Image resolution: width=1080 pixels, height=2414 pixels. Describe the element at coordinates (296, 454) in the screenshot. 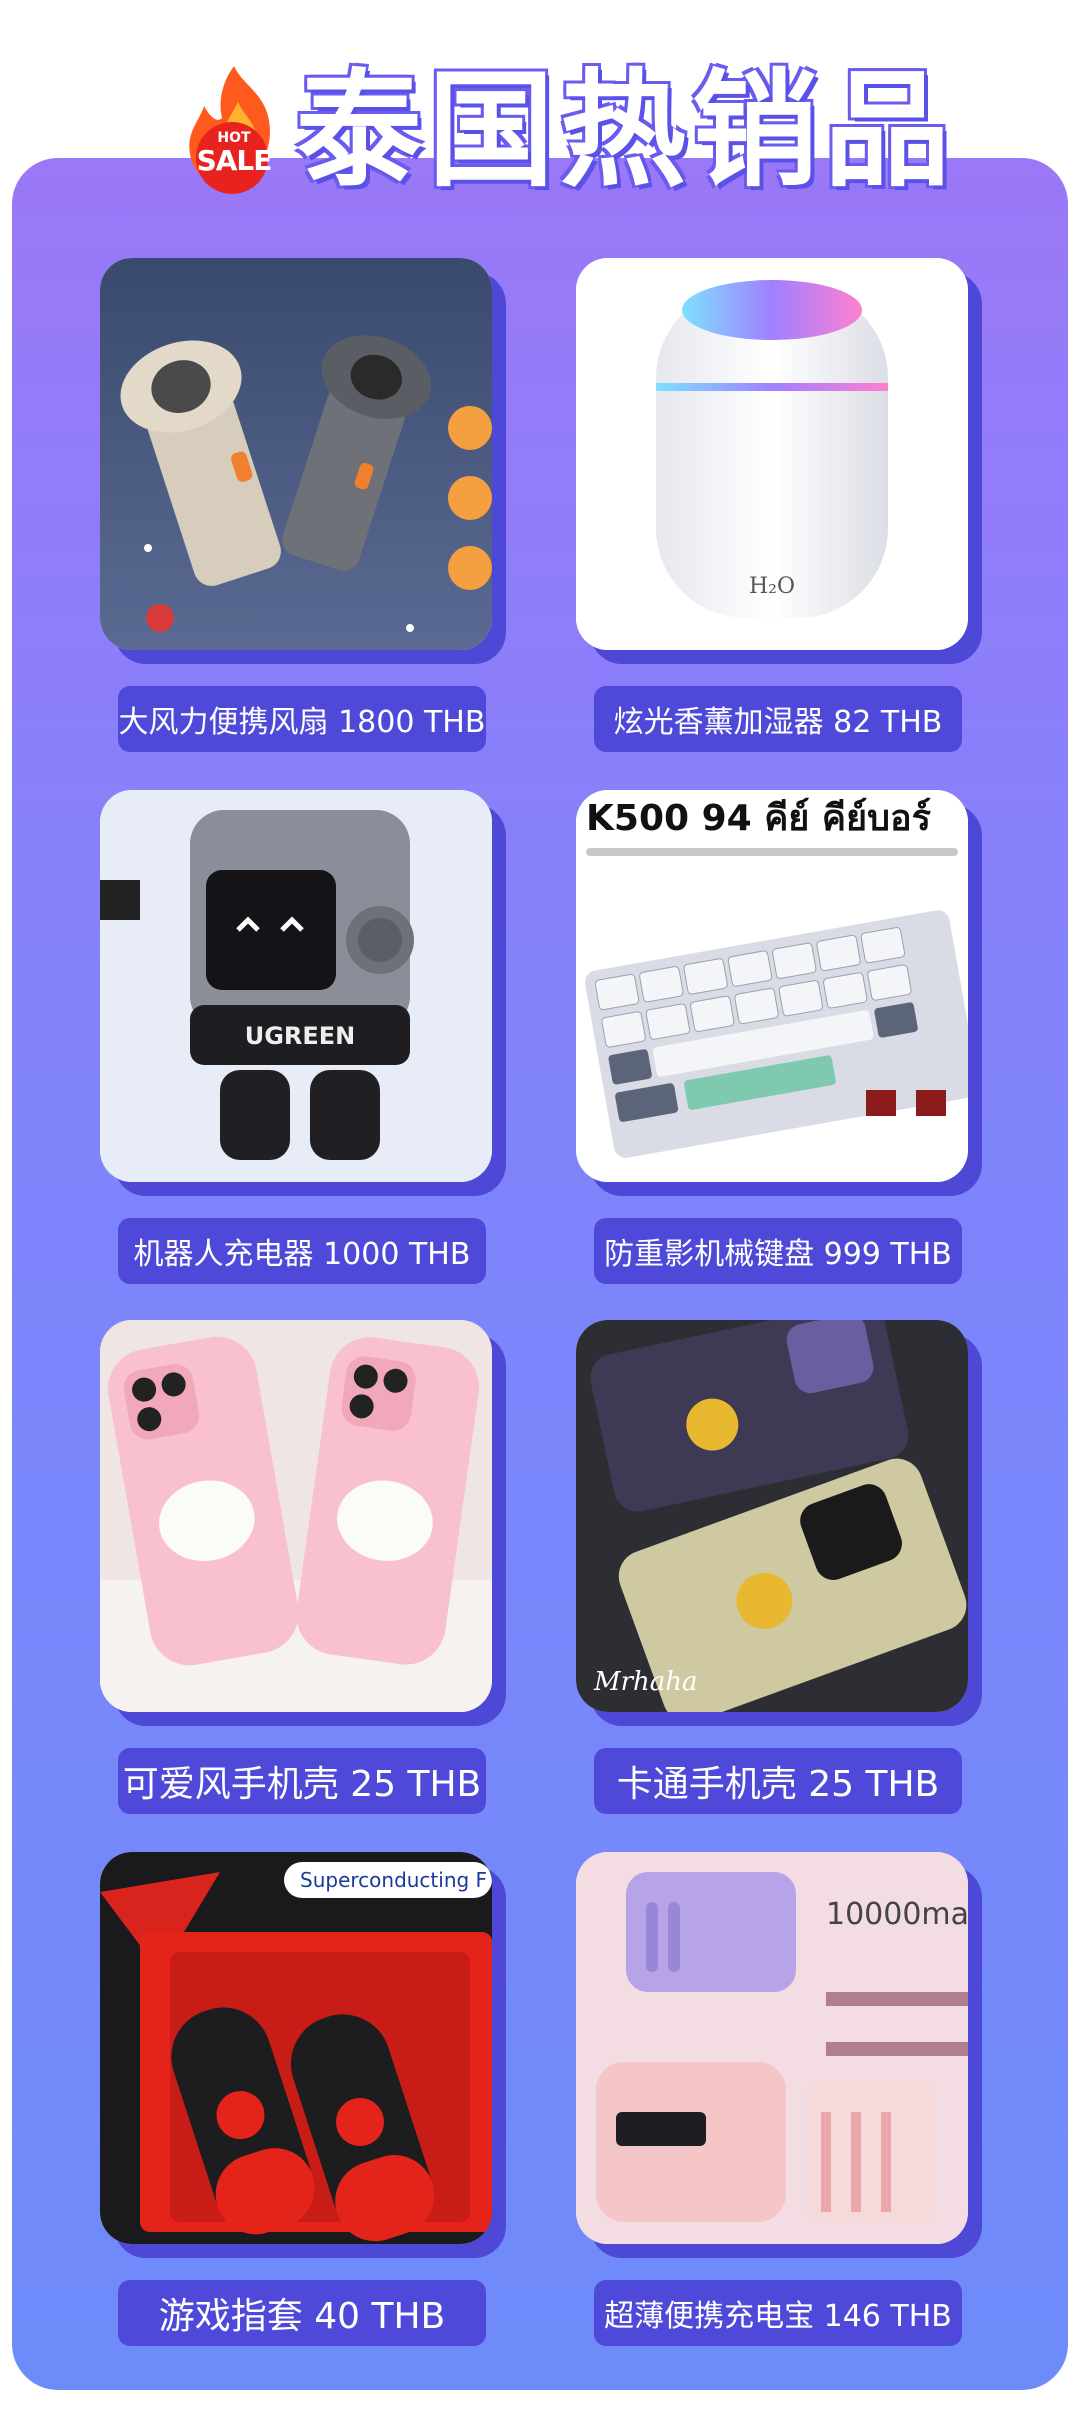

I see `handheld-fan-image` at that location.